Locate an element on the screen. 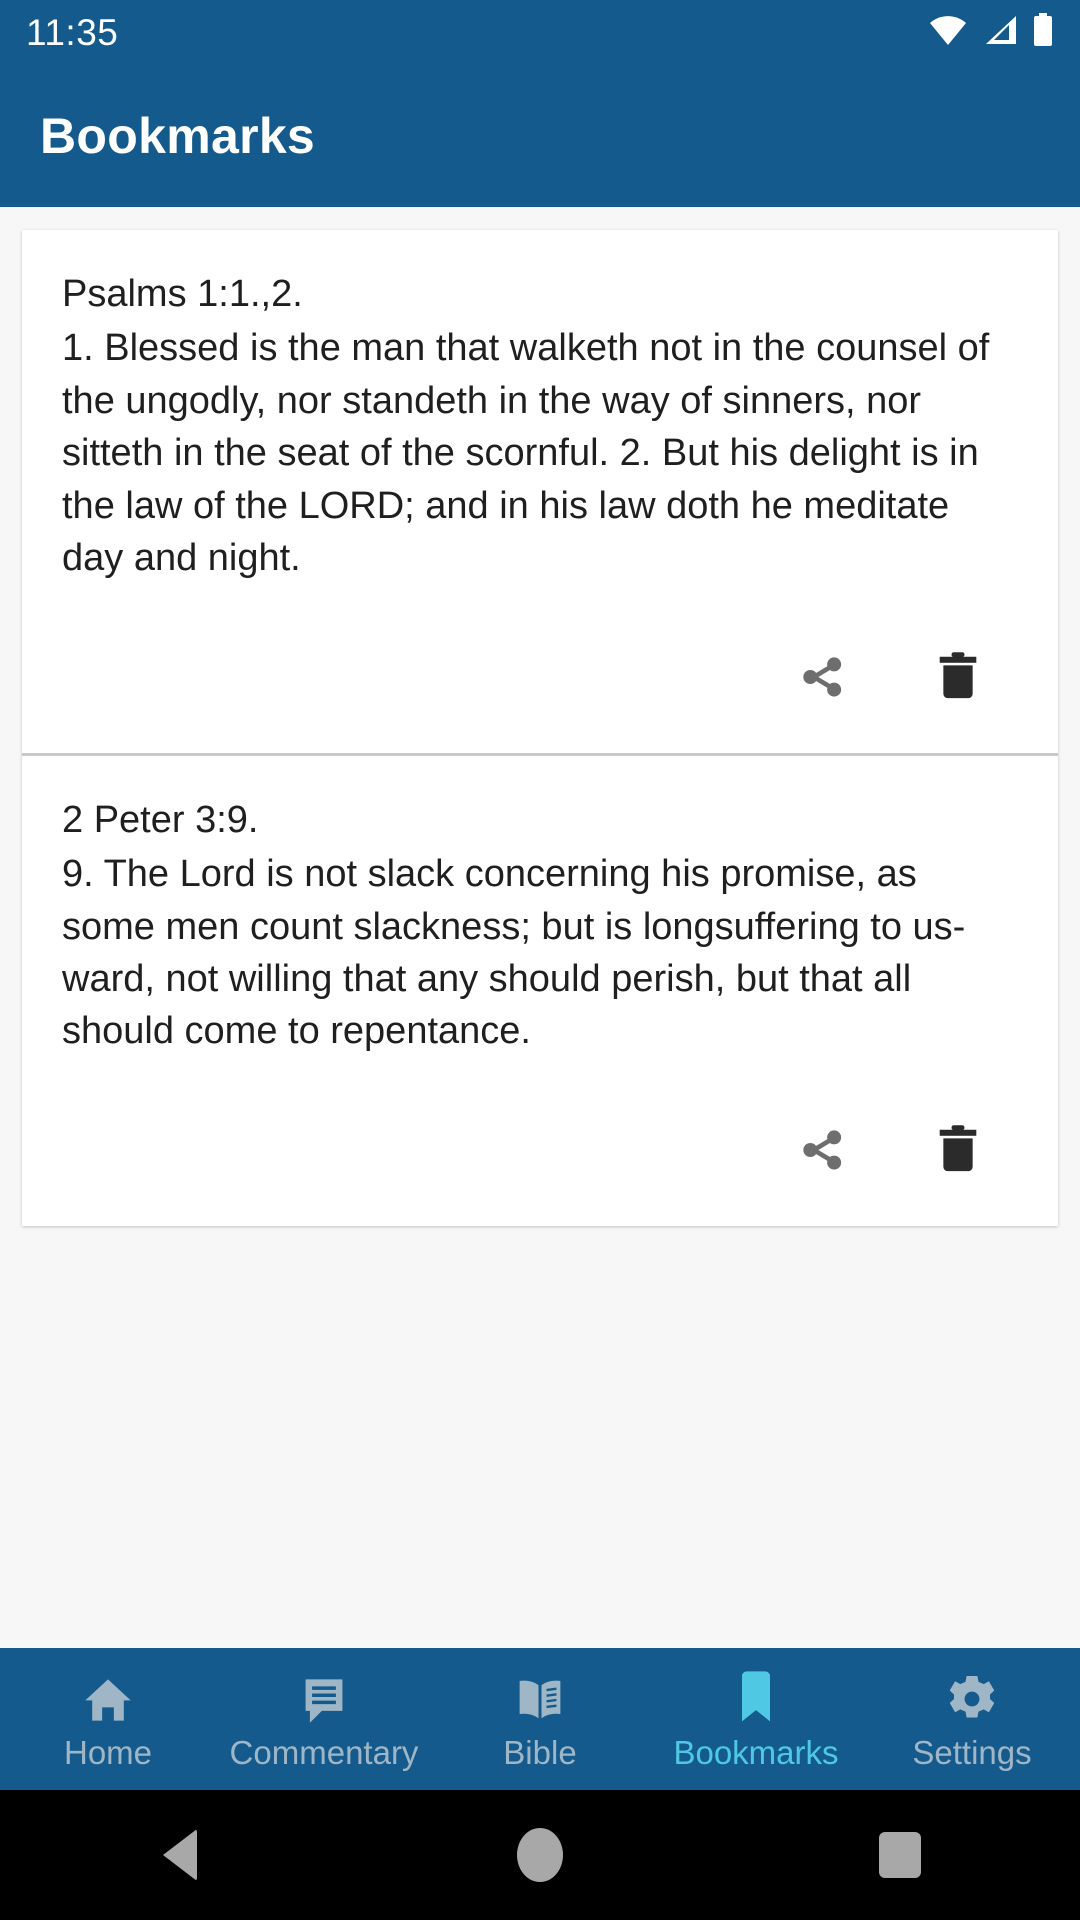  comment-icon is located at coordinates (324, 1698).